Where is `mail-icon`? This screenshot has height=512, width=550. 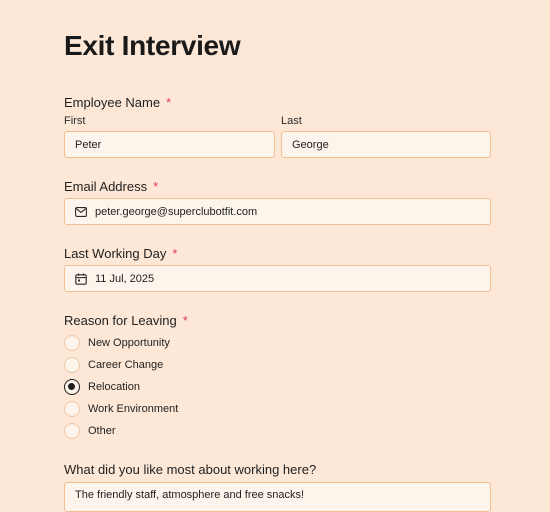
mail-icon is located at coordinates (81, 212).